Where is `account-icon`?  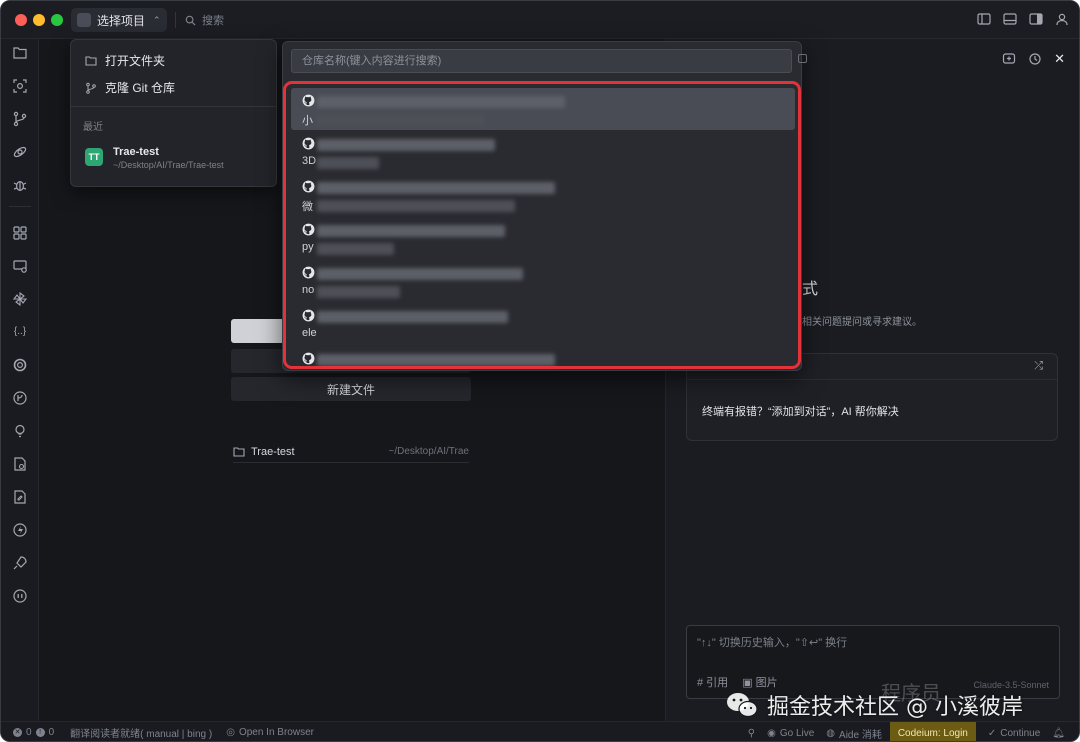
account-icon is located at coordinates (1062, 19).